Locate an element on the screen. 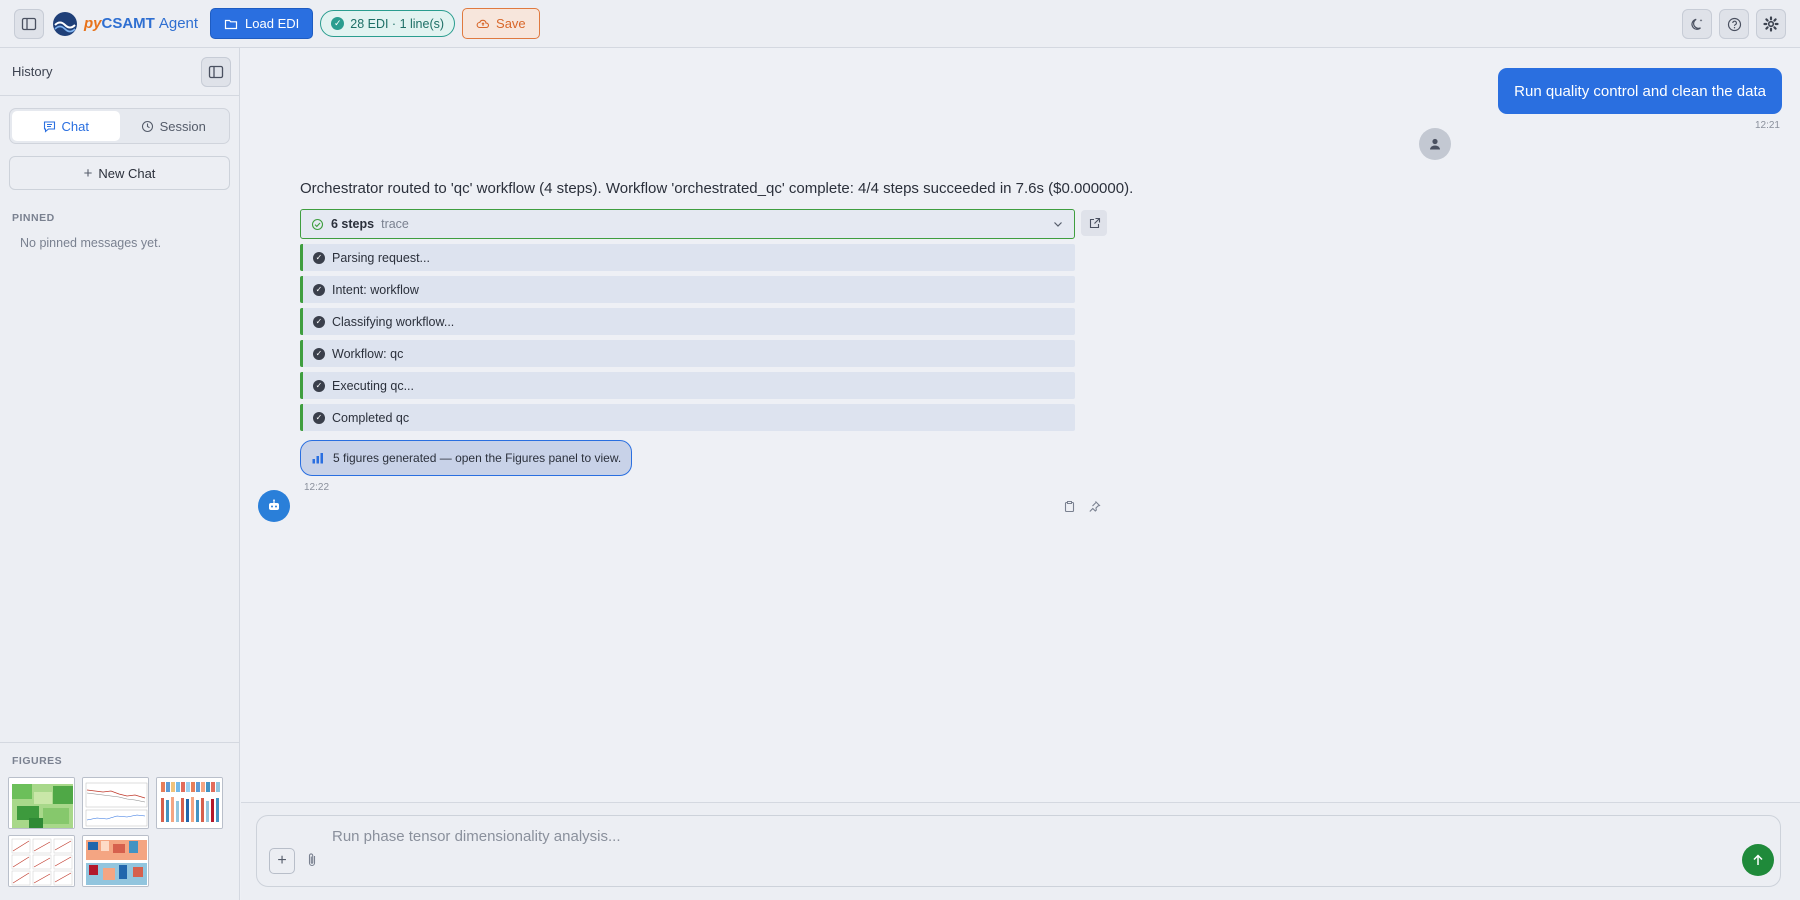  copy-icon is located at coordinates (1069, 506).